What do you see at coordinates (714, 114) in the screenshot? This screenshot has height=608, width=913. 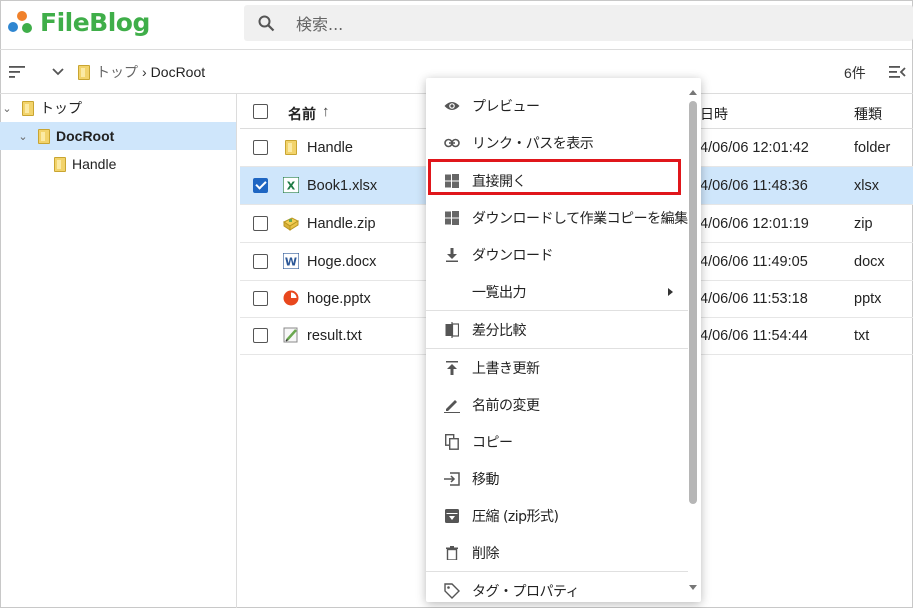 I see `column-date: 日時` at bounding box center [714, 114].